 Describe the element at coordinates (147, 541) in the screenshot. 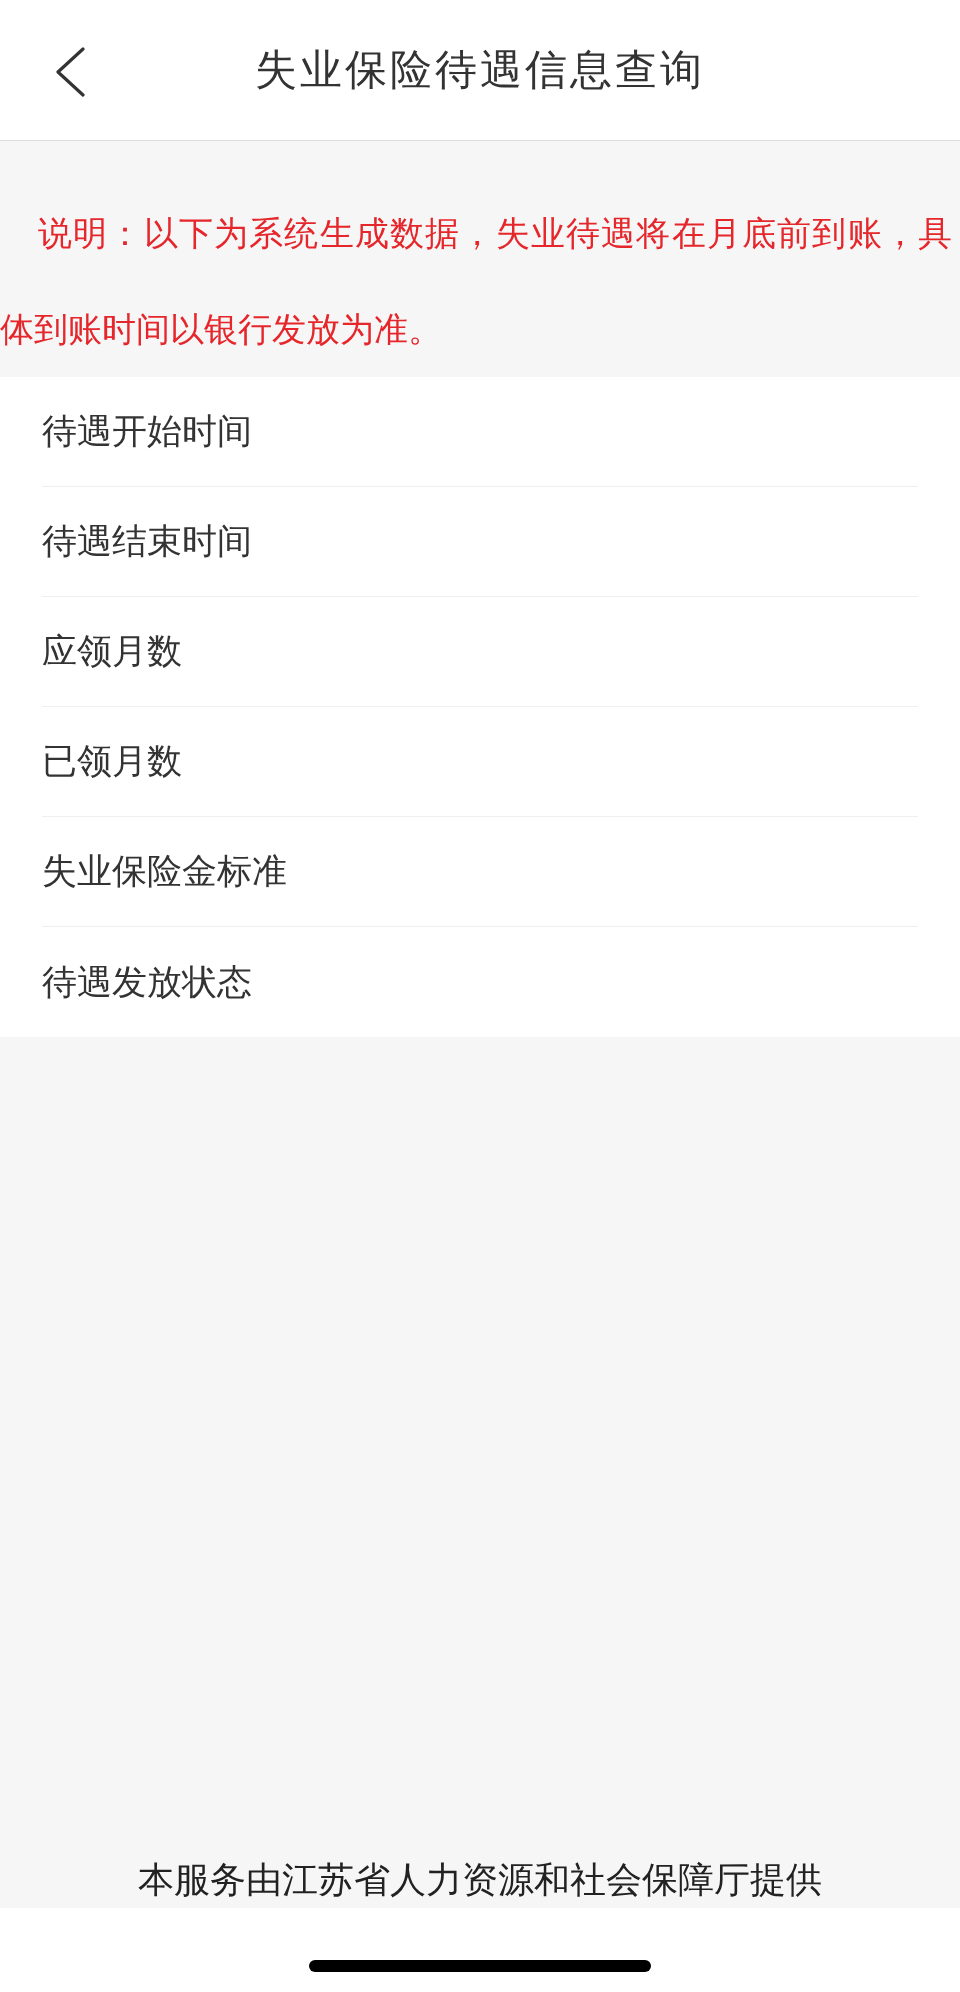

I see `info-label: 待遇结束时间` at that location.